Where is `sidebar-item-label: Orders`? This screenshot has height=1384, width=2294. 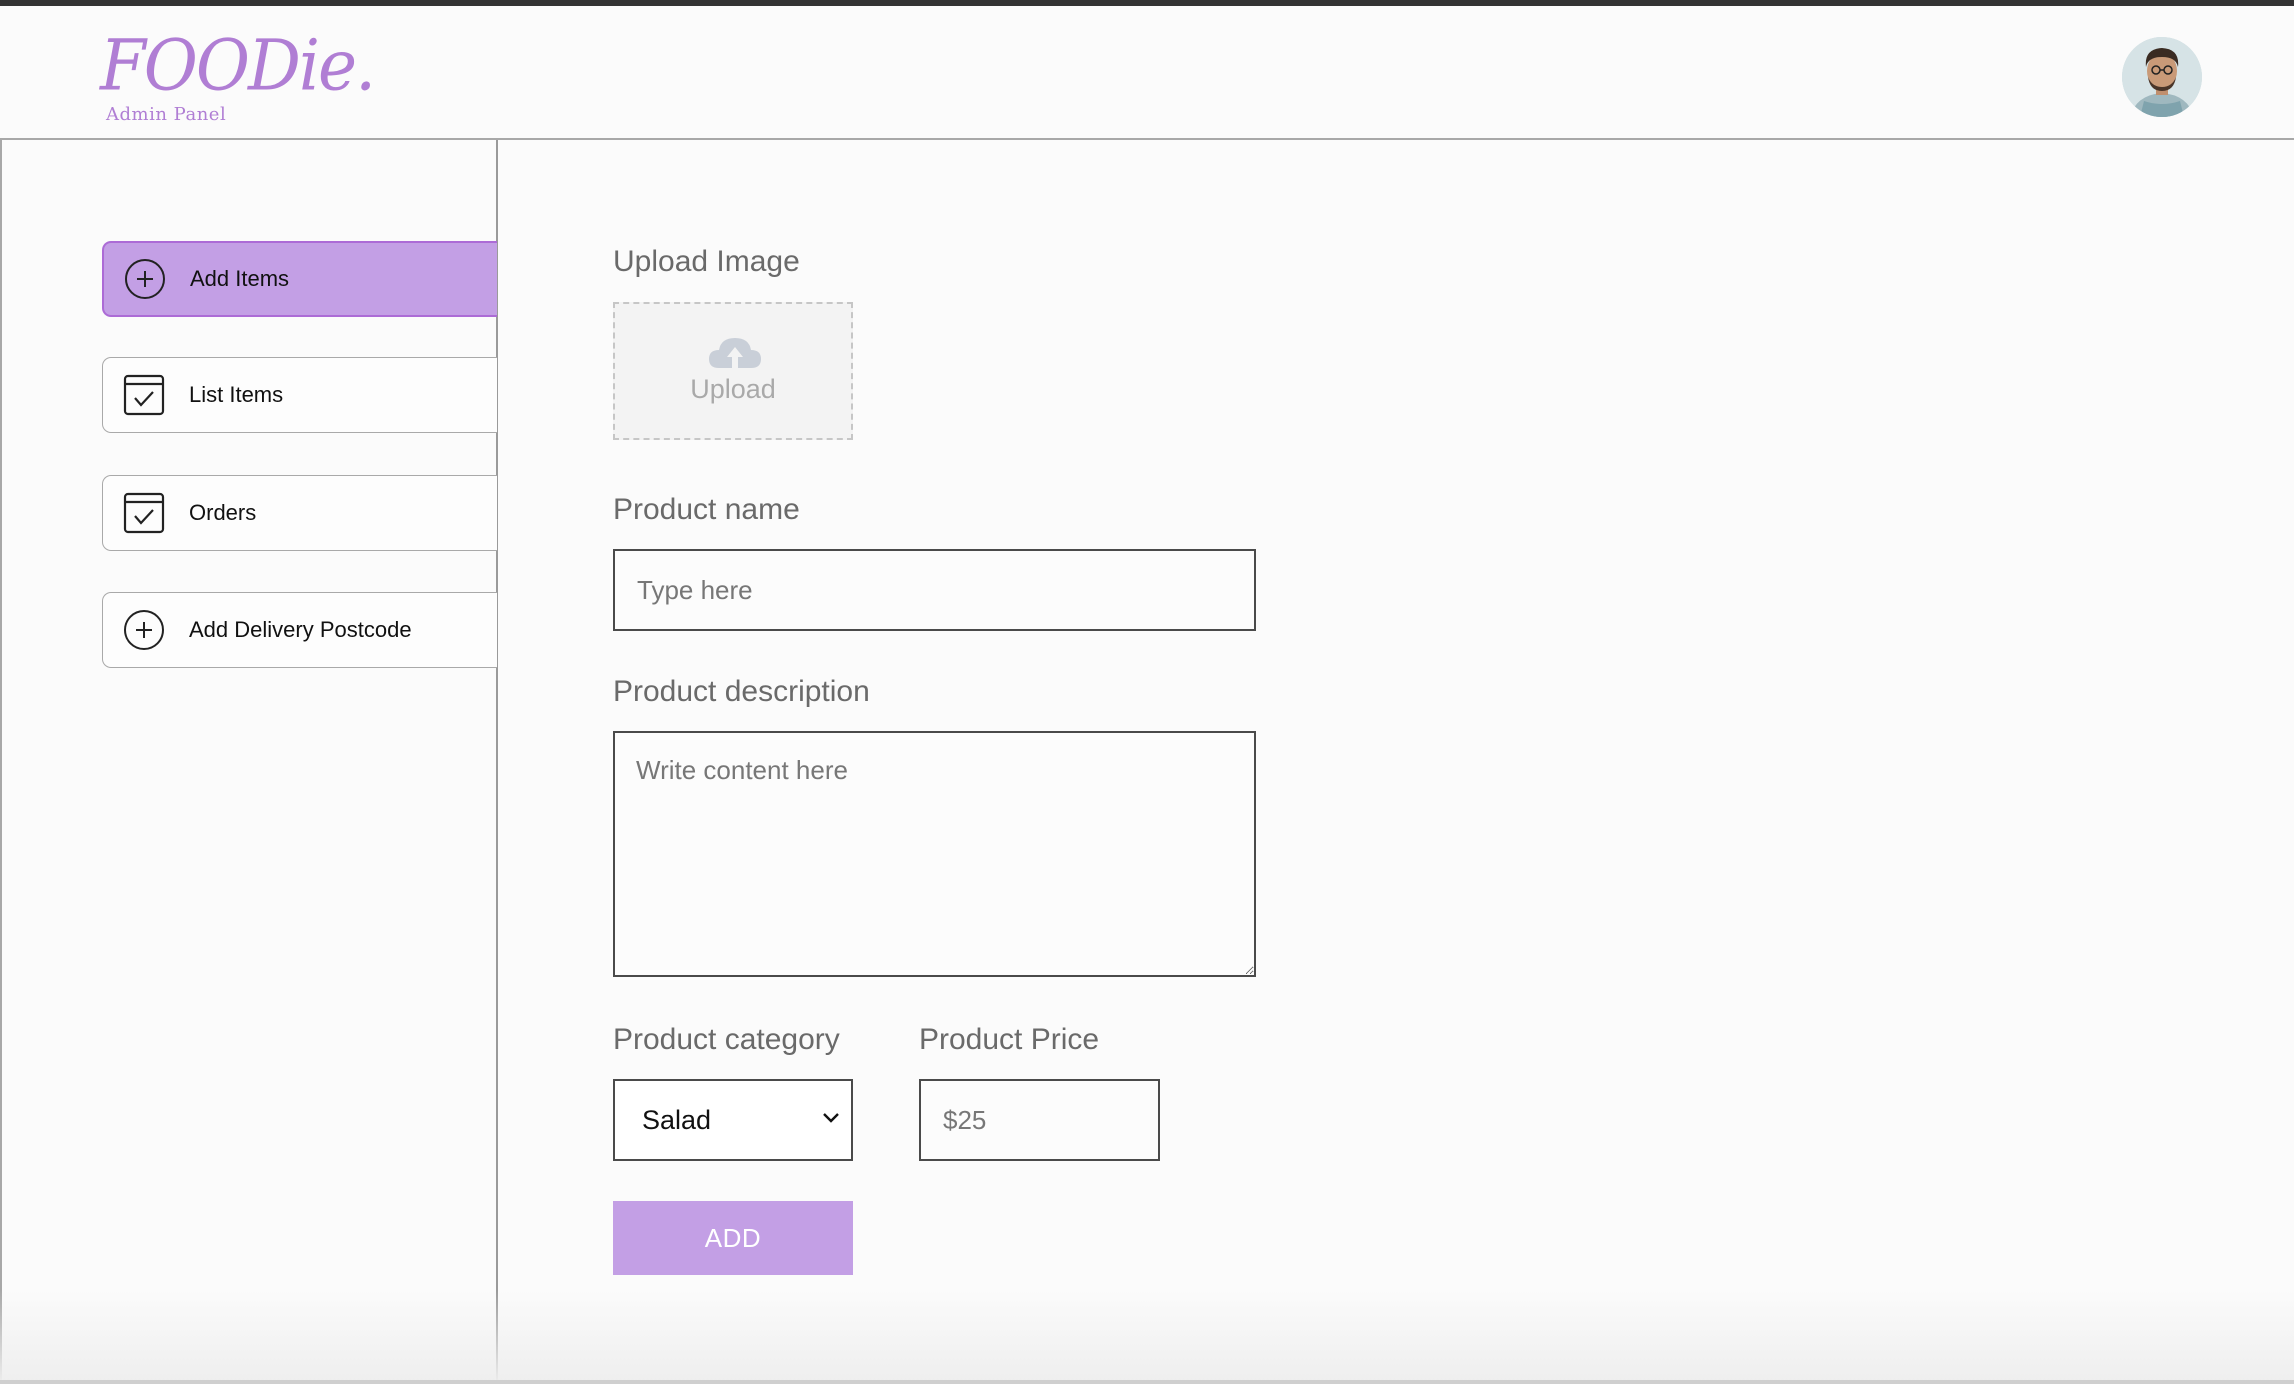
sidebar-item-label: Orders is located at coordinates (223, 512).